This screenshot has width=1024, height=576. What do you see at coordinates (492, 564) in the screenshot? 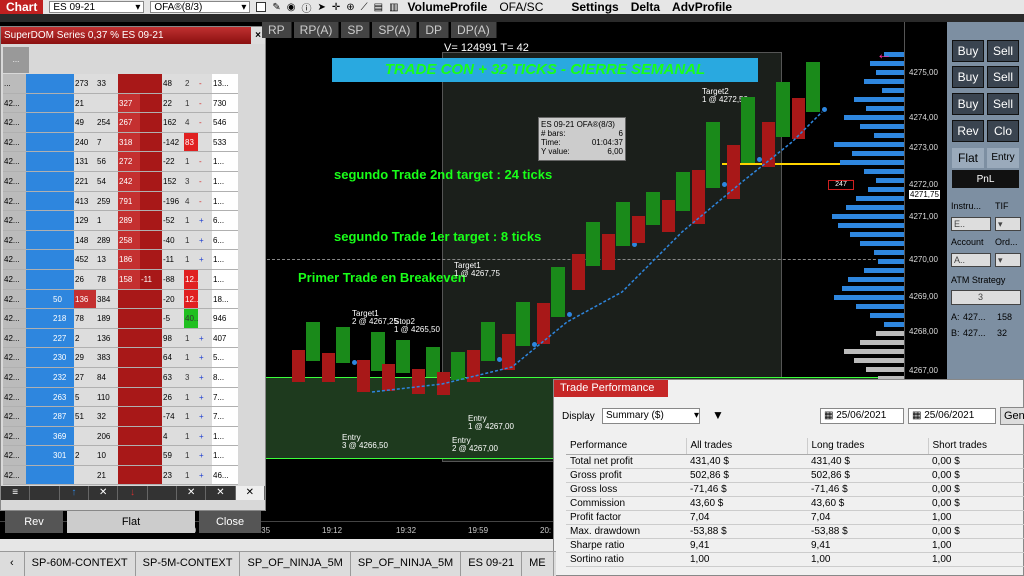
I see `tab-es-09-21: ES 09-21` at bounding box center [492, 564].